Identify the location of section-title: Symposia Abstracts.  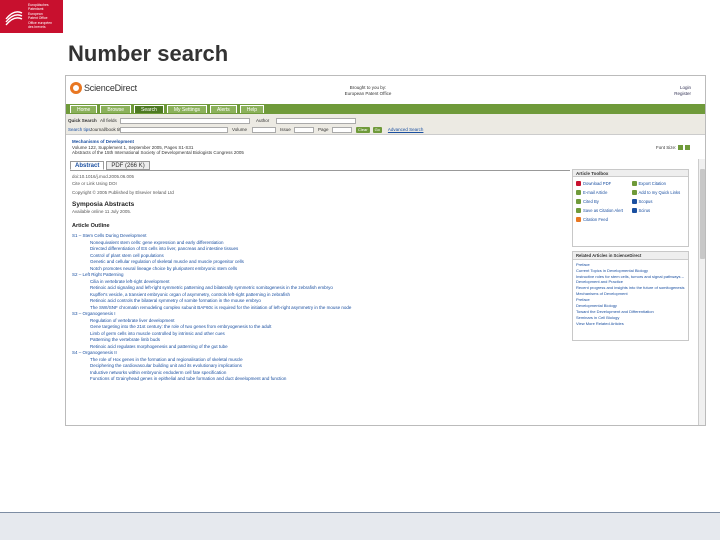
(103, 204).